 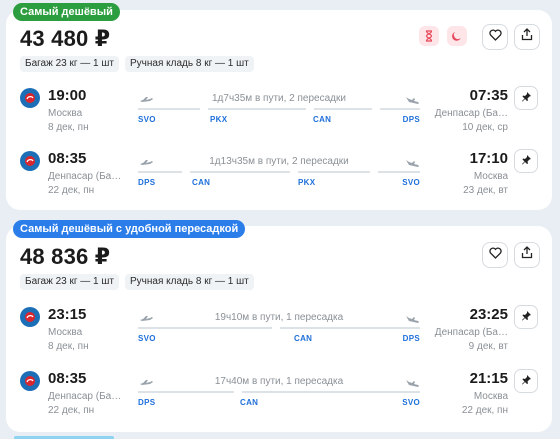 I want to click on flight-duration: 17ч40м в пути, 1 пересадка, so click(x=279, y=381).